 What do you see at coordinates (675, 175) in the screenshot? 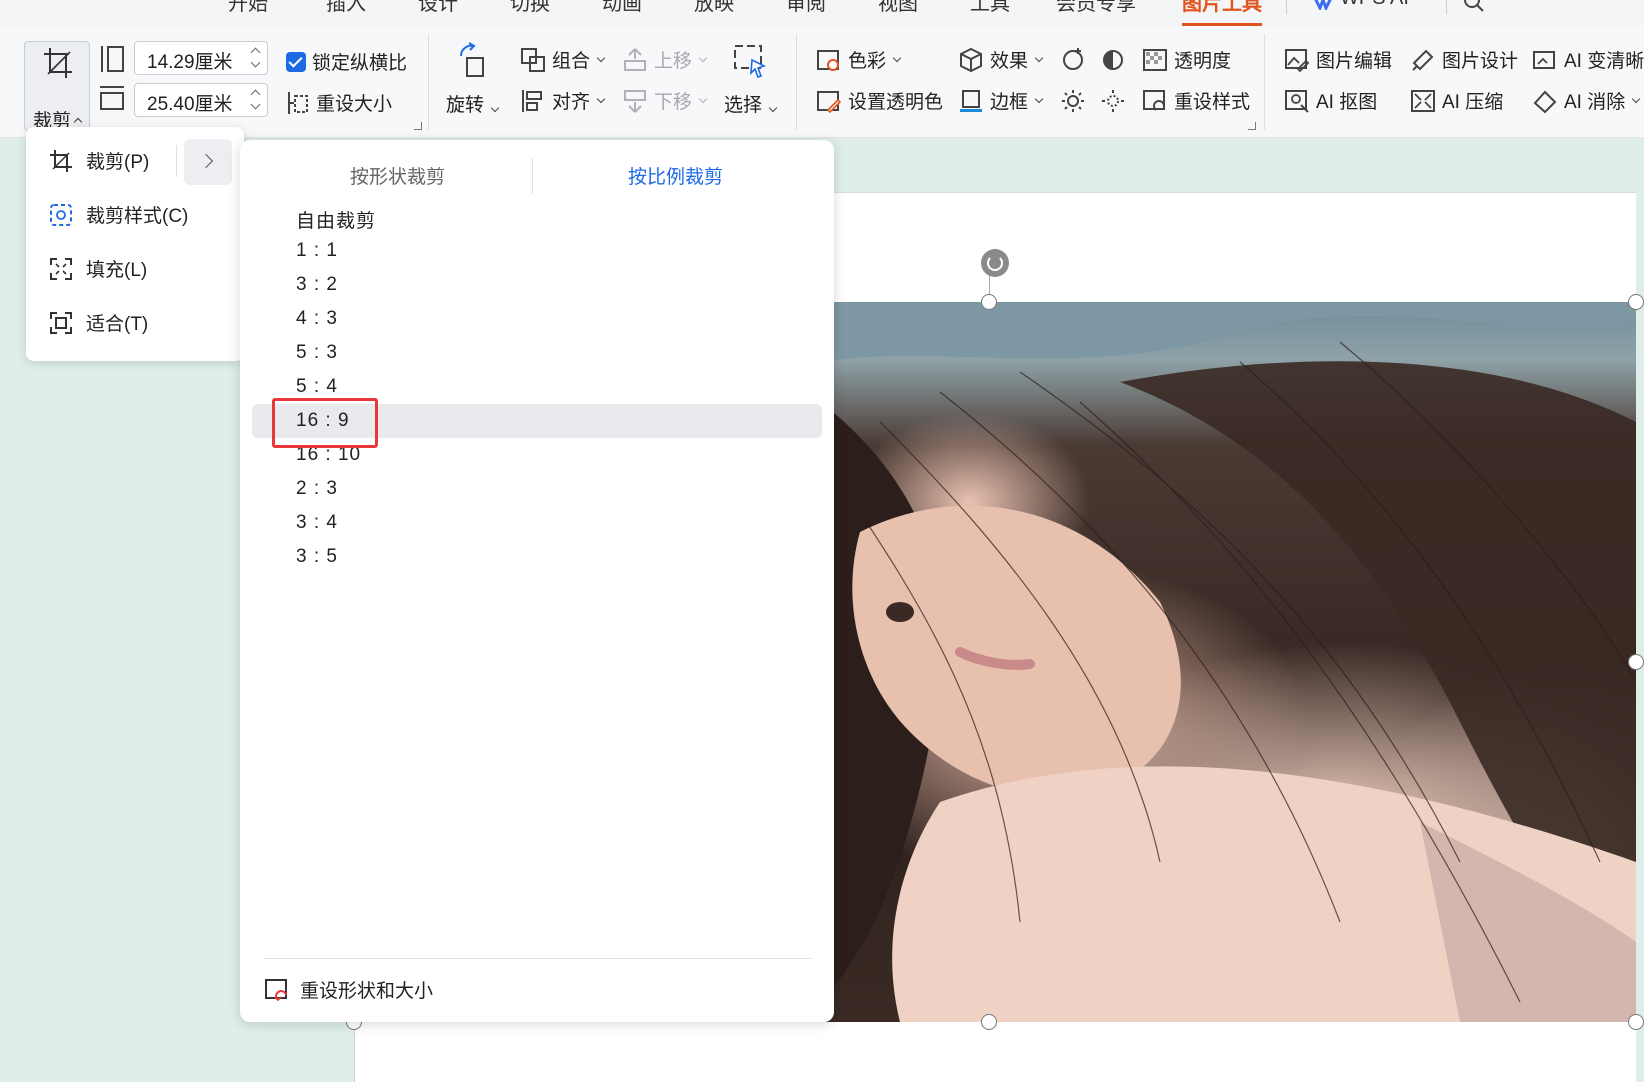
I see `tab-crop-by-ratio: 按比例裁剪` at bounding box center [675, 175].